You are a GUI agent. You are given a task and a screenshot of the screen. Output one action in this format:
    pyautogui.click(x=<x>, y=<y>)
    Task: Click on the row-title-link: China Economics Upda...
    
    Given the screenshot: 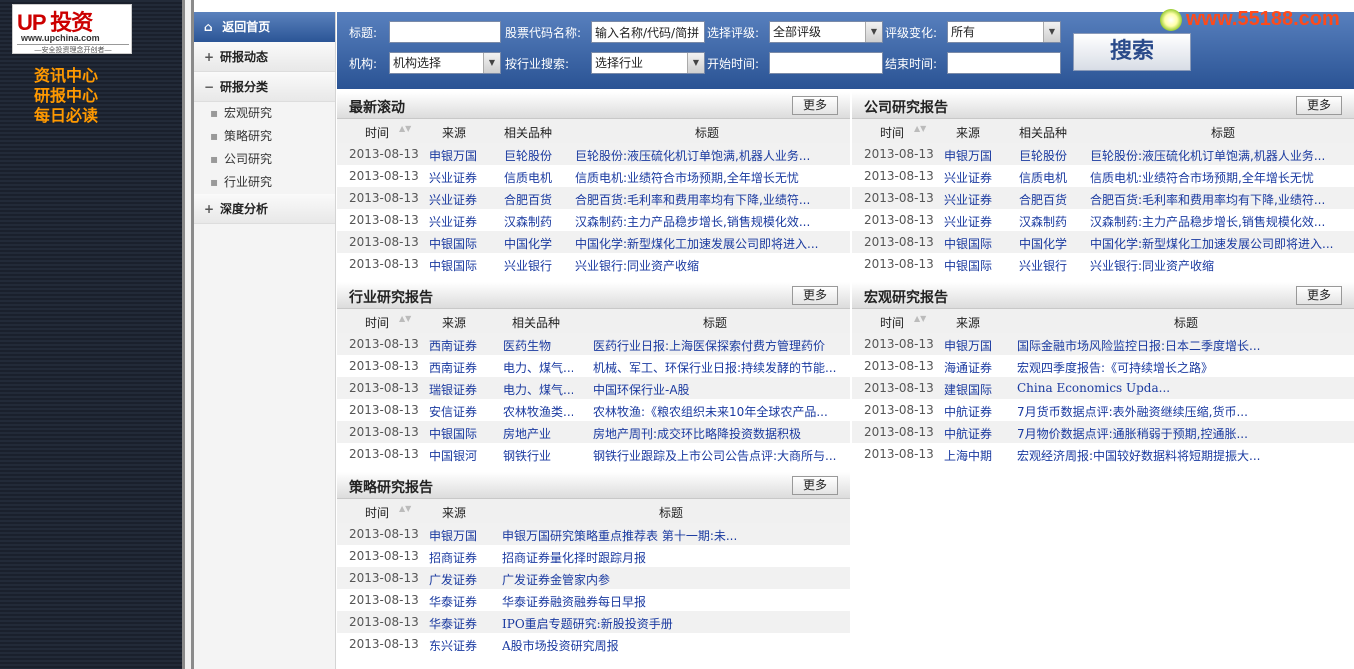 What is the action you would take?
    pyautogui.click(x=1182, y=388)
    